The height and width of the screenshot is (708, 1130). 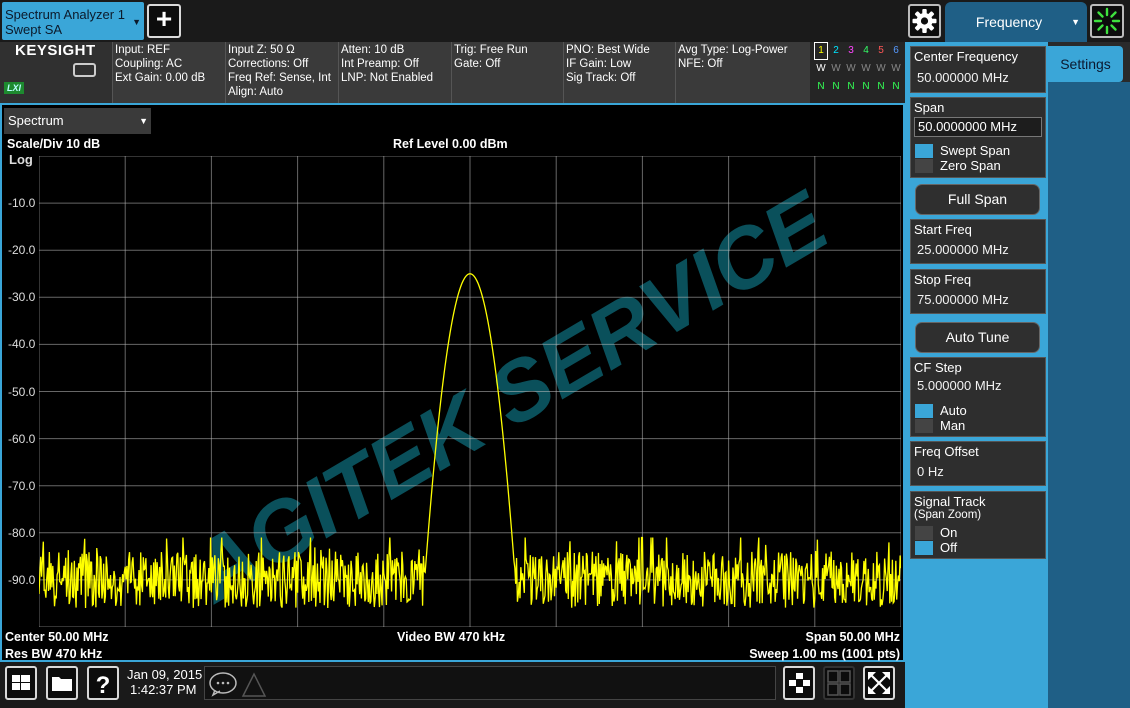 I want to click on lxi-logo: LXI, so click(x=14, y=88).